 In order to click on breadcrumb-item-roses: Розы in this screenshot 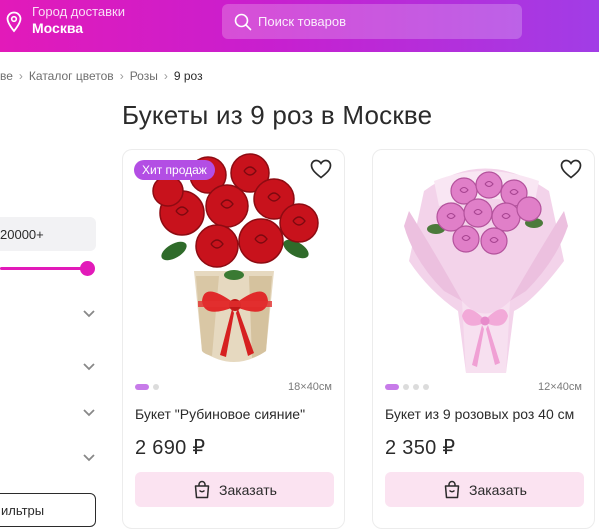, I will do `click(144, 76)`.